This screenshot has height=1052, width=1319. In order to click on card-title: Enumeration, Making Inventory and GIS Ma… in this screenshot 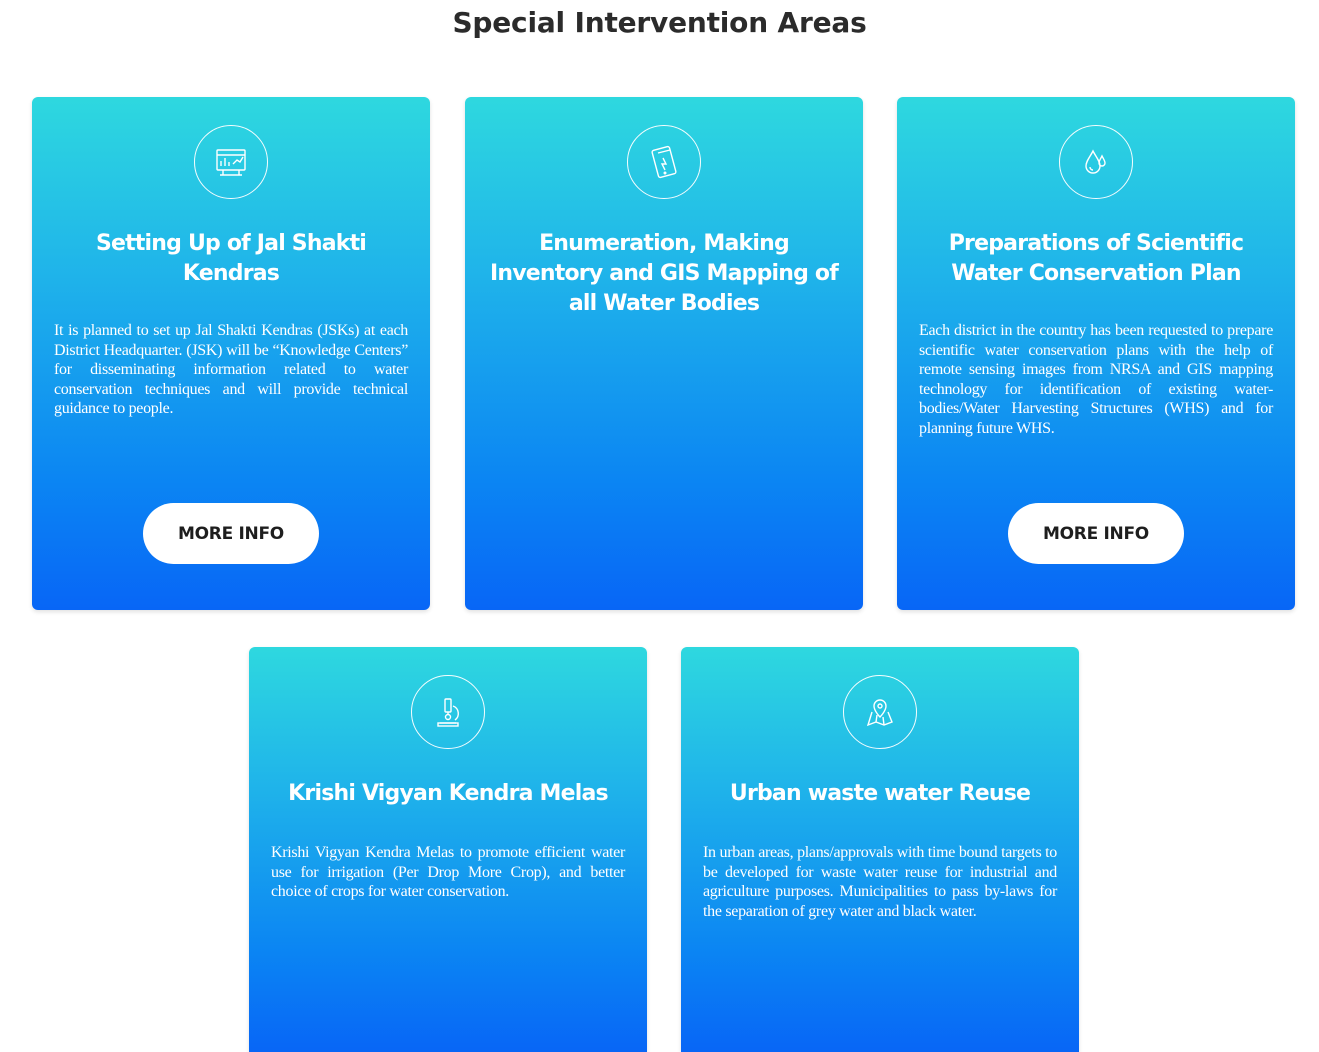, I will do `click(664, 273)`.